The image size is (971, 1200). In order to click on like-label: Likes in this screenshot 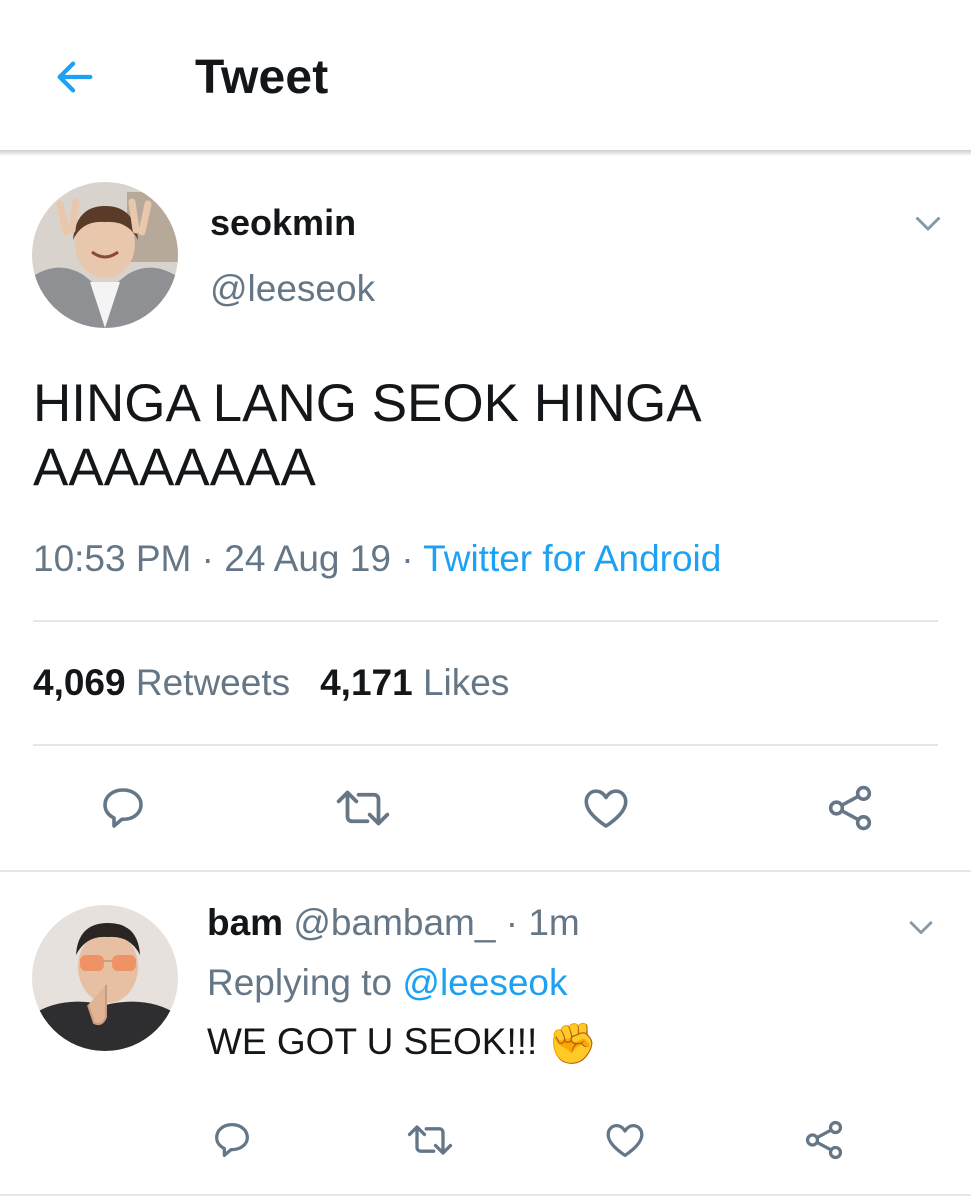, I will do `click(466, 682)`.